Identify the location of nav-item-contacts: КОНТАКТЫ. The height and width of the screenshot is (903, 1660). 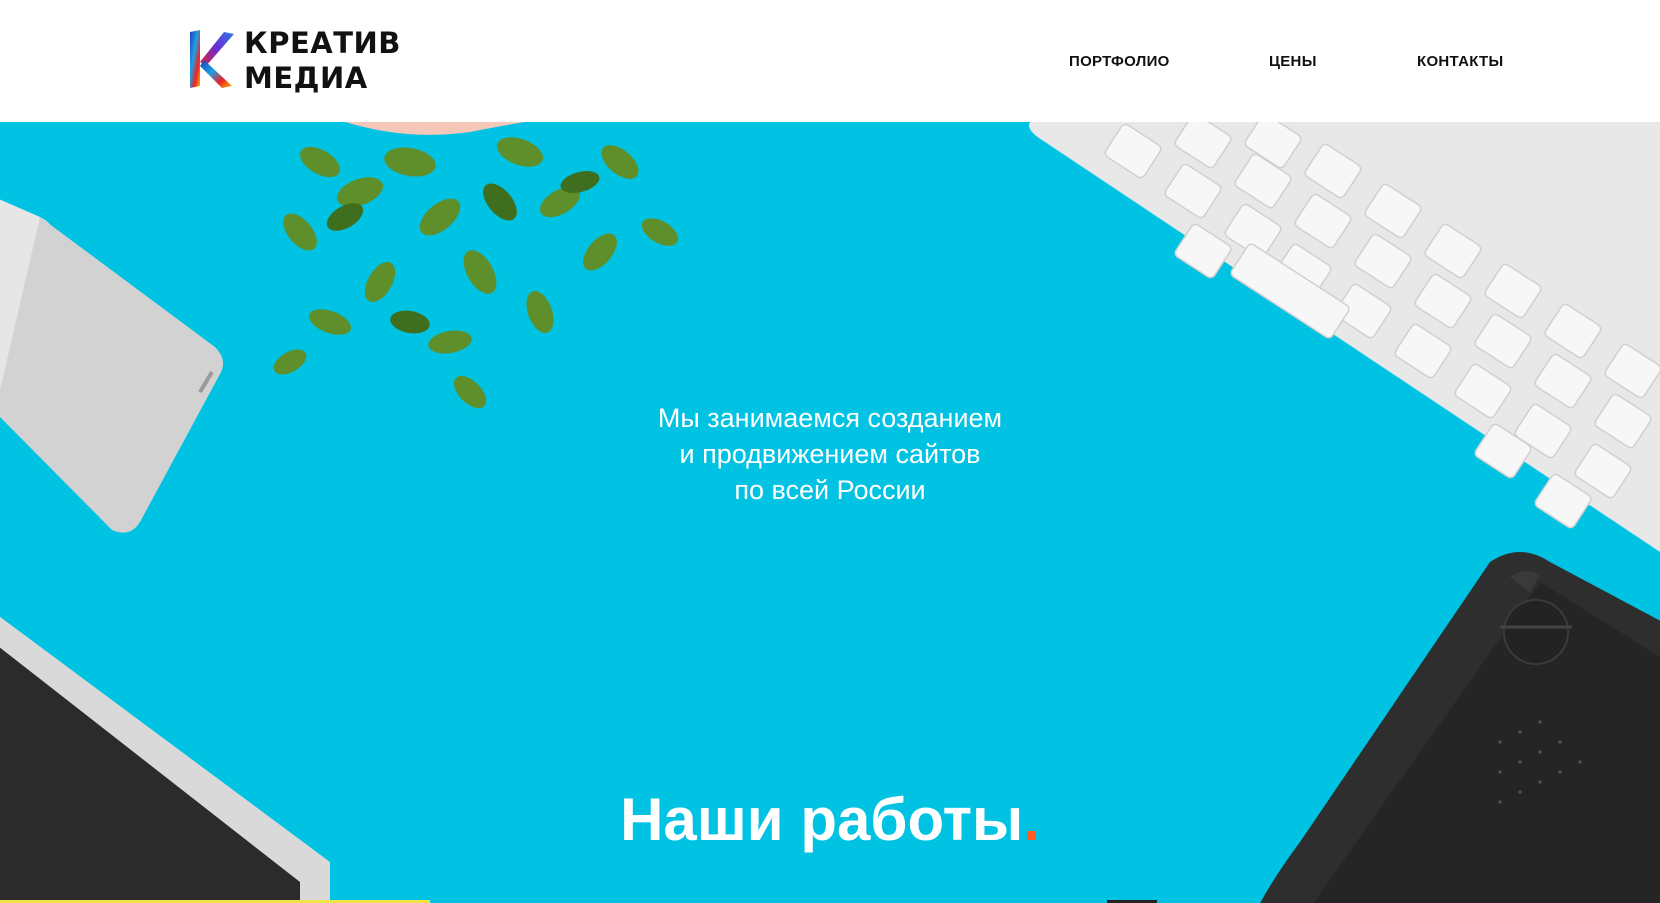
(1460, 61).